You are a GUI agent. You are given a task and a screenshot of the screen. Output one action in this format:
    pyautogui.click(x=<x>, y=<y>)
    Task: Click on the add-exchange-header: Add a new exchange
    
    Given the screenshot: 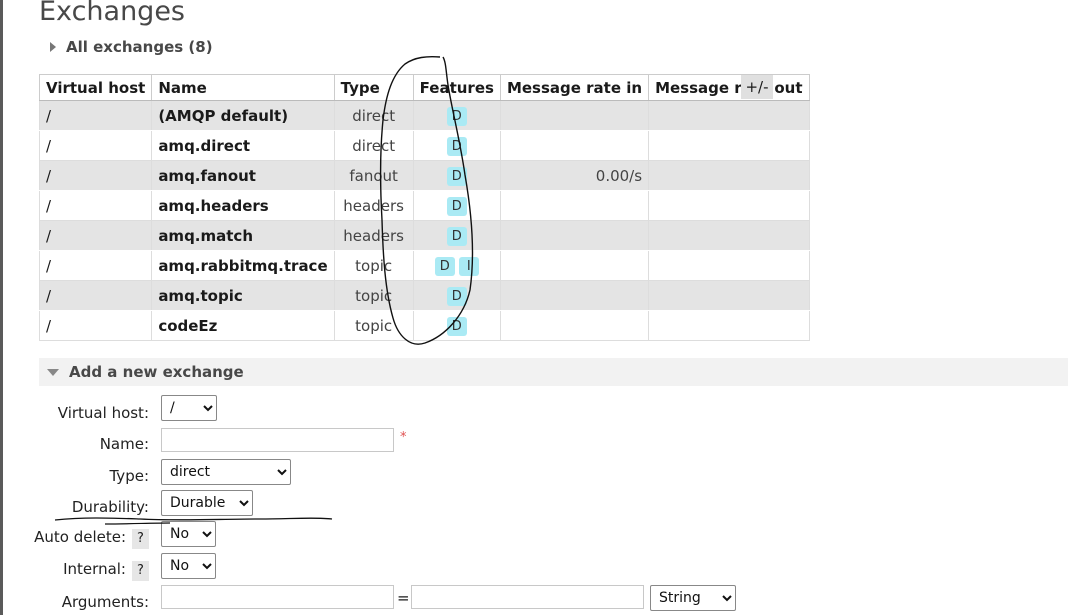 What is the action you would take?
    pyautogui.click(x=553, y=372)
    